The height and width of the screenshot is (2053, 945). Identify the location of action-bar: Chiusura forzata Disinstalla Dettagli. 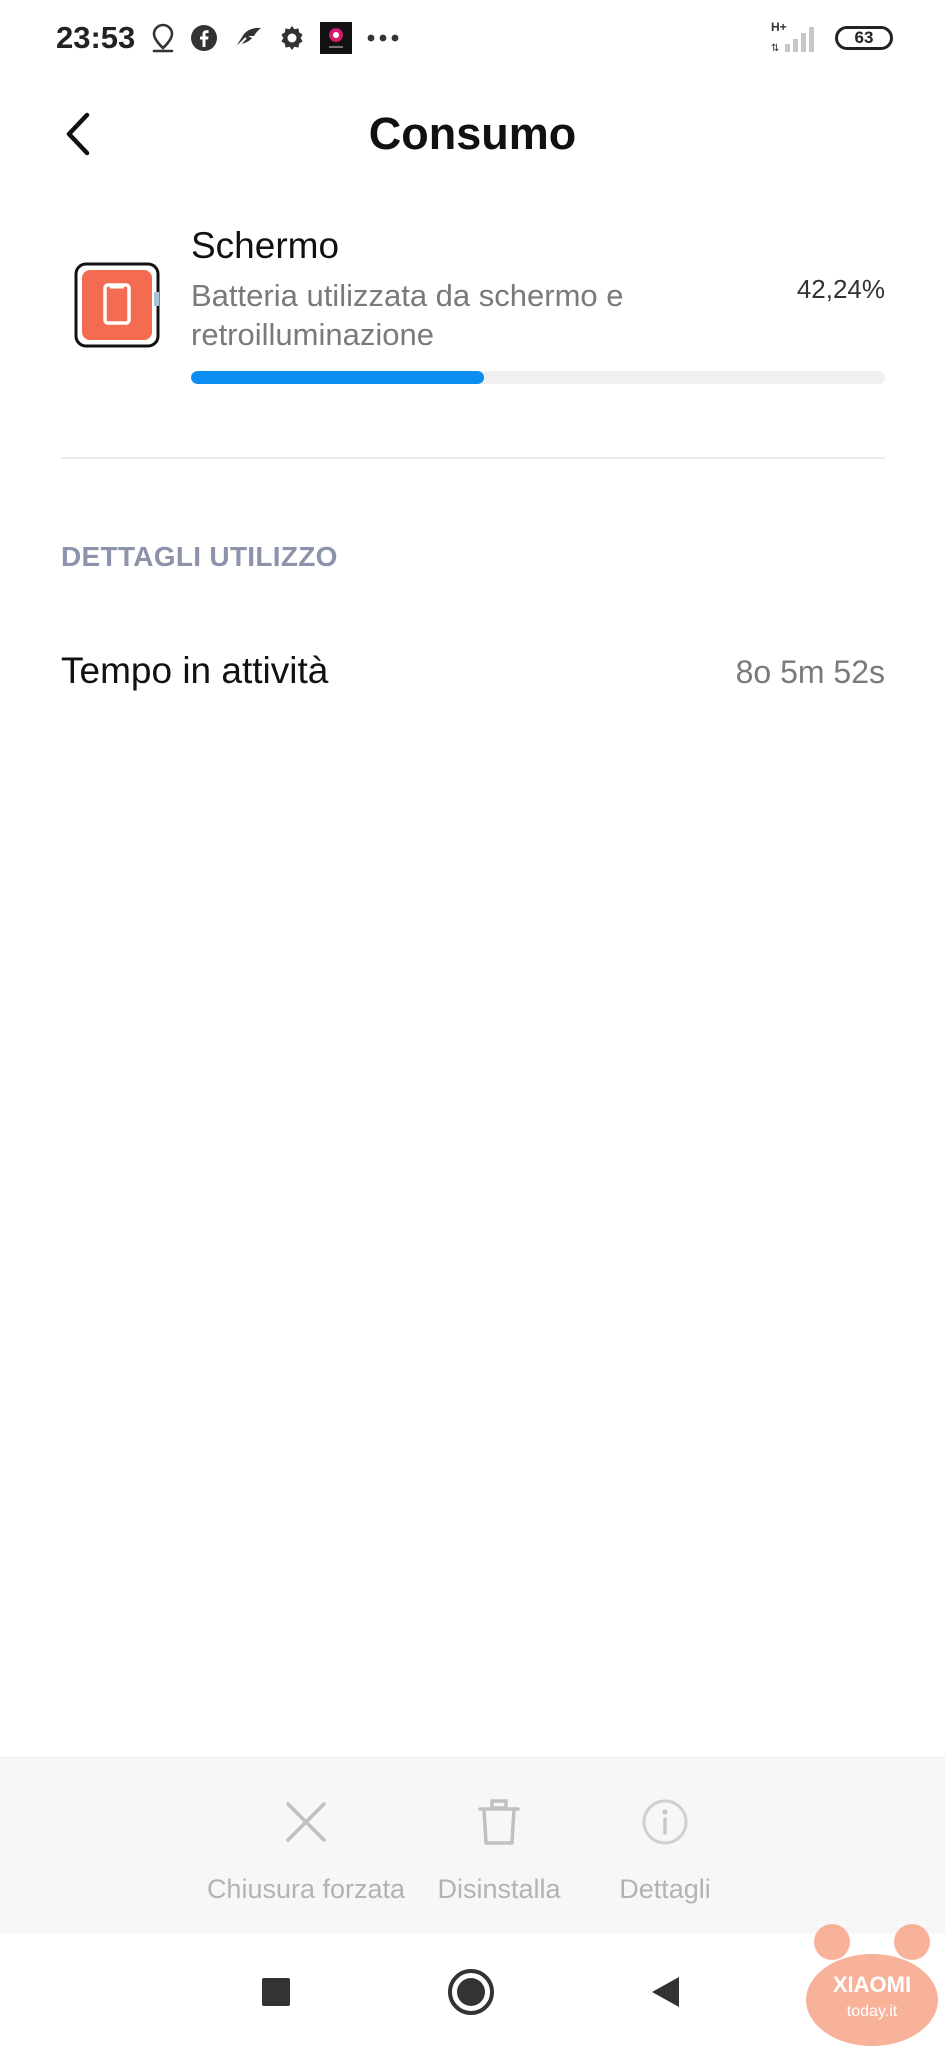
(472, 1846).